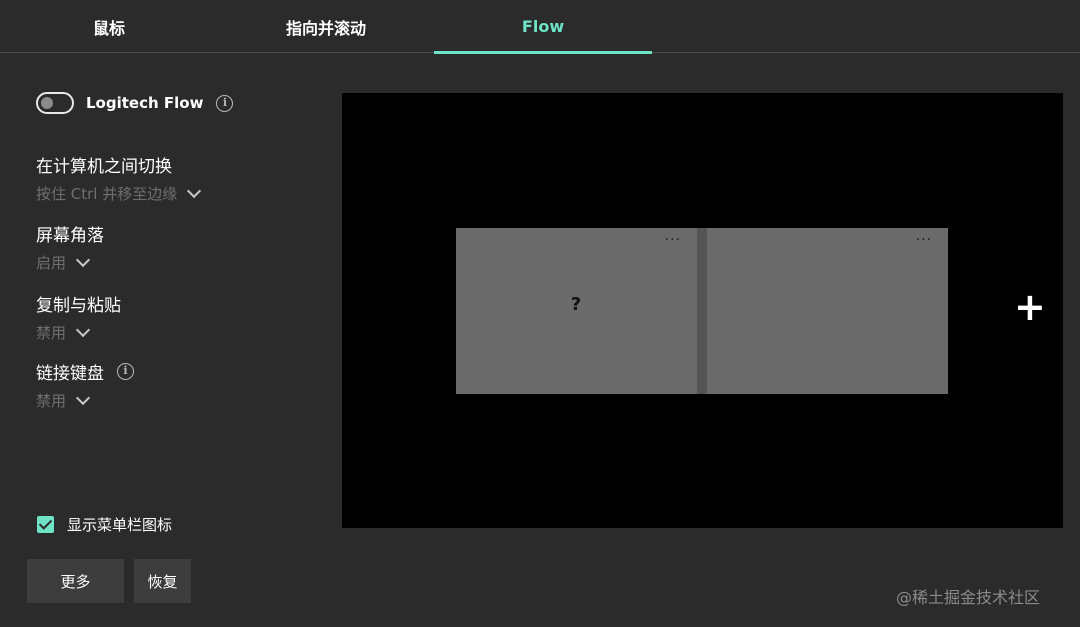 The width and height of the screenshot is (1080, 627). I want to click on menubar-icon-label: 显示菜单栏图标, so click(120, 525).